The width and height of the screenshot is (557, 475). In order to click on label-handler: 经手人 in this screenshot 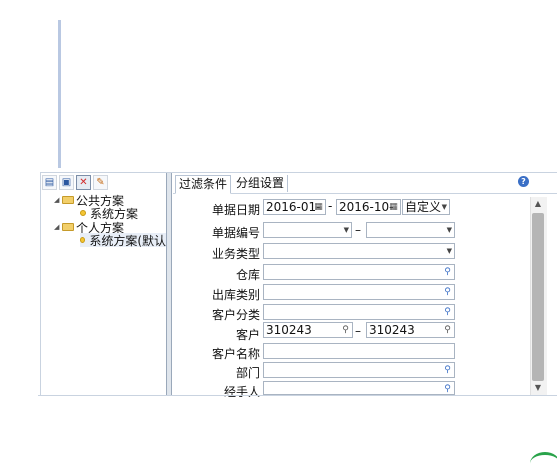, I will do `click(241, 392)`.